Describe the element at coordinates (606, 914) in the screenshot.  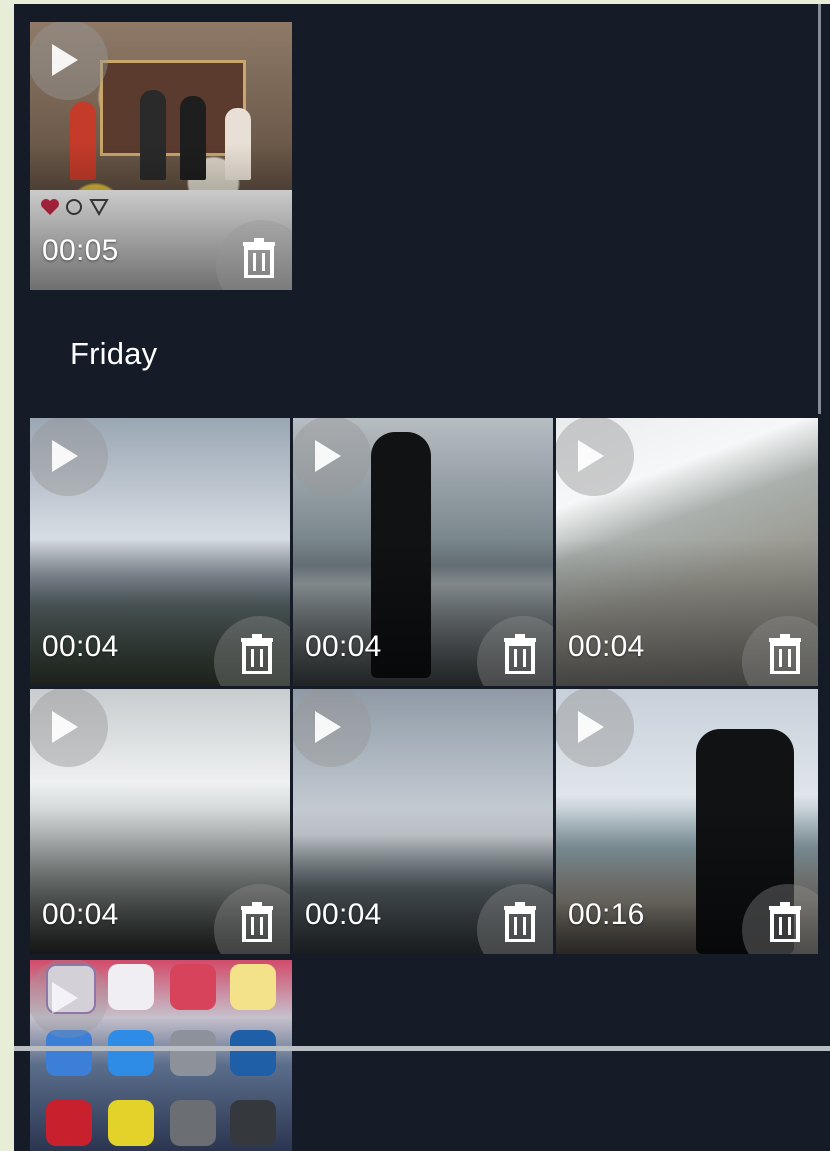
I see `video-duration: 00:16` at that location.